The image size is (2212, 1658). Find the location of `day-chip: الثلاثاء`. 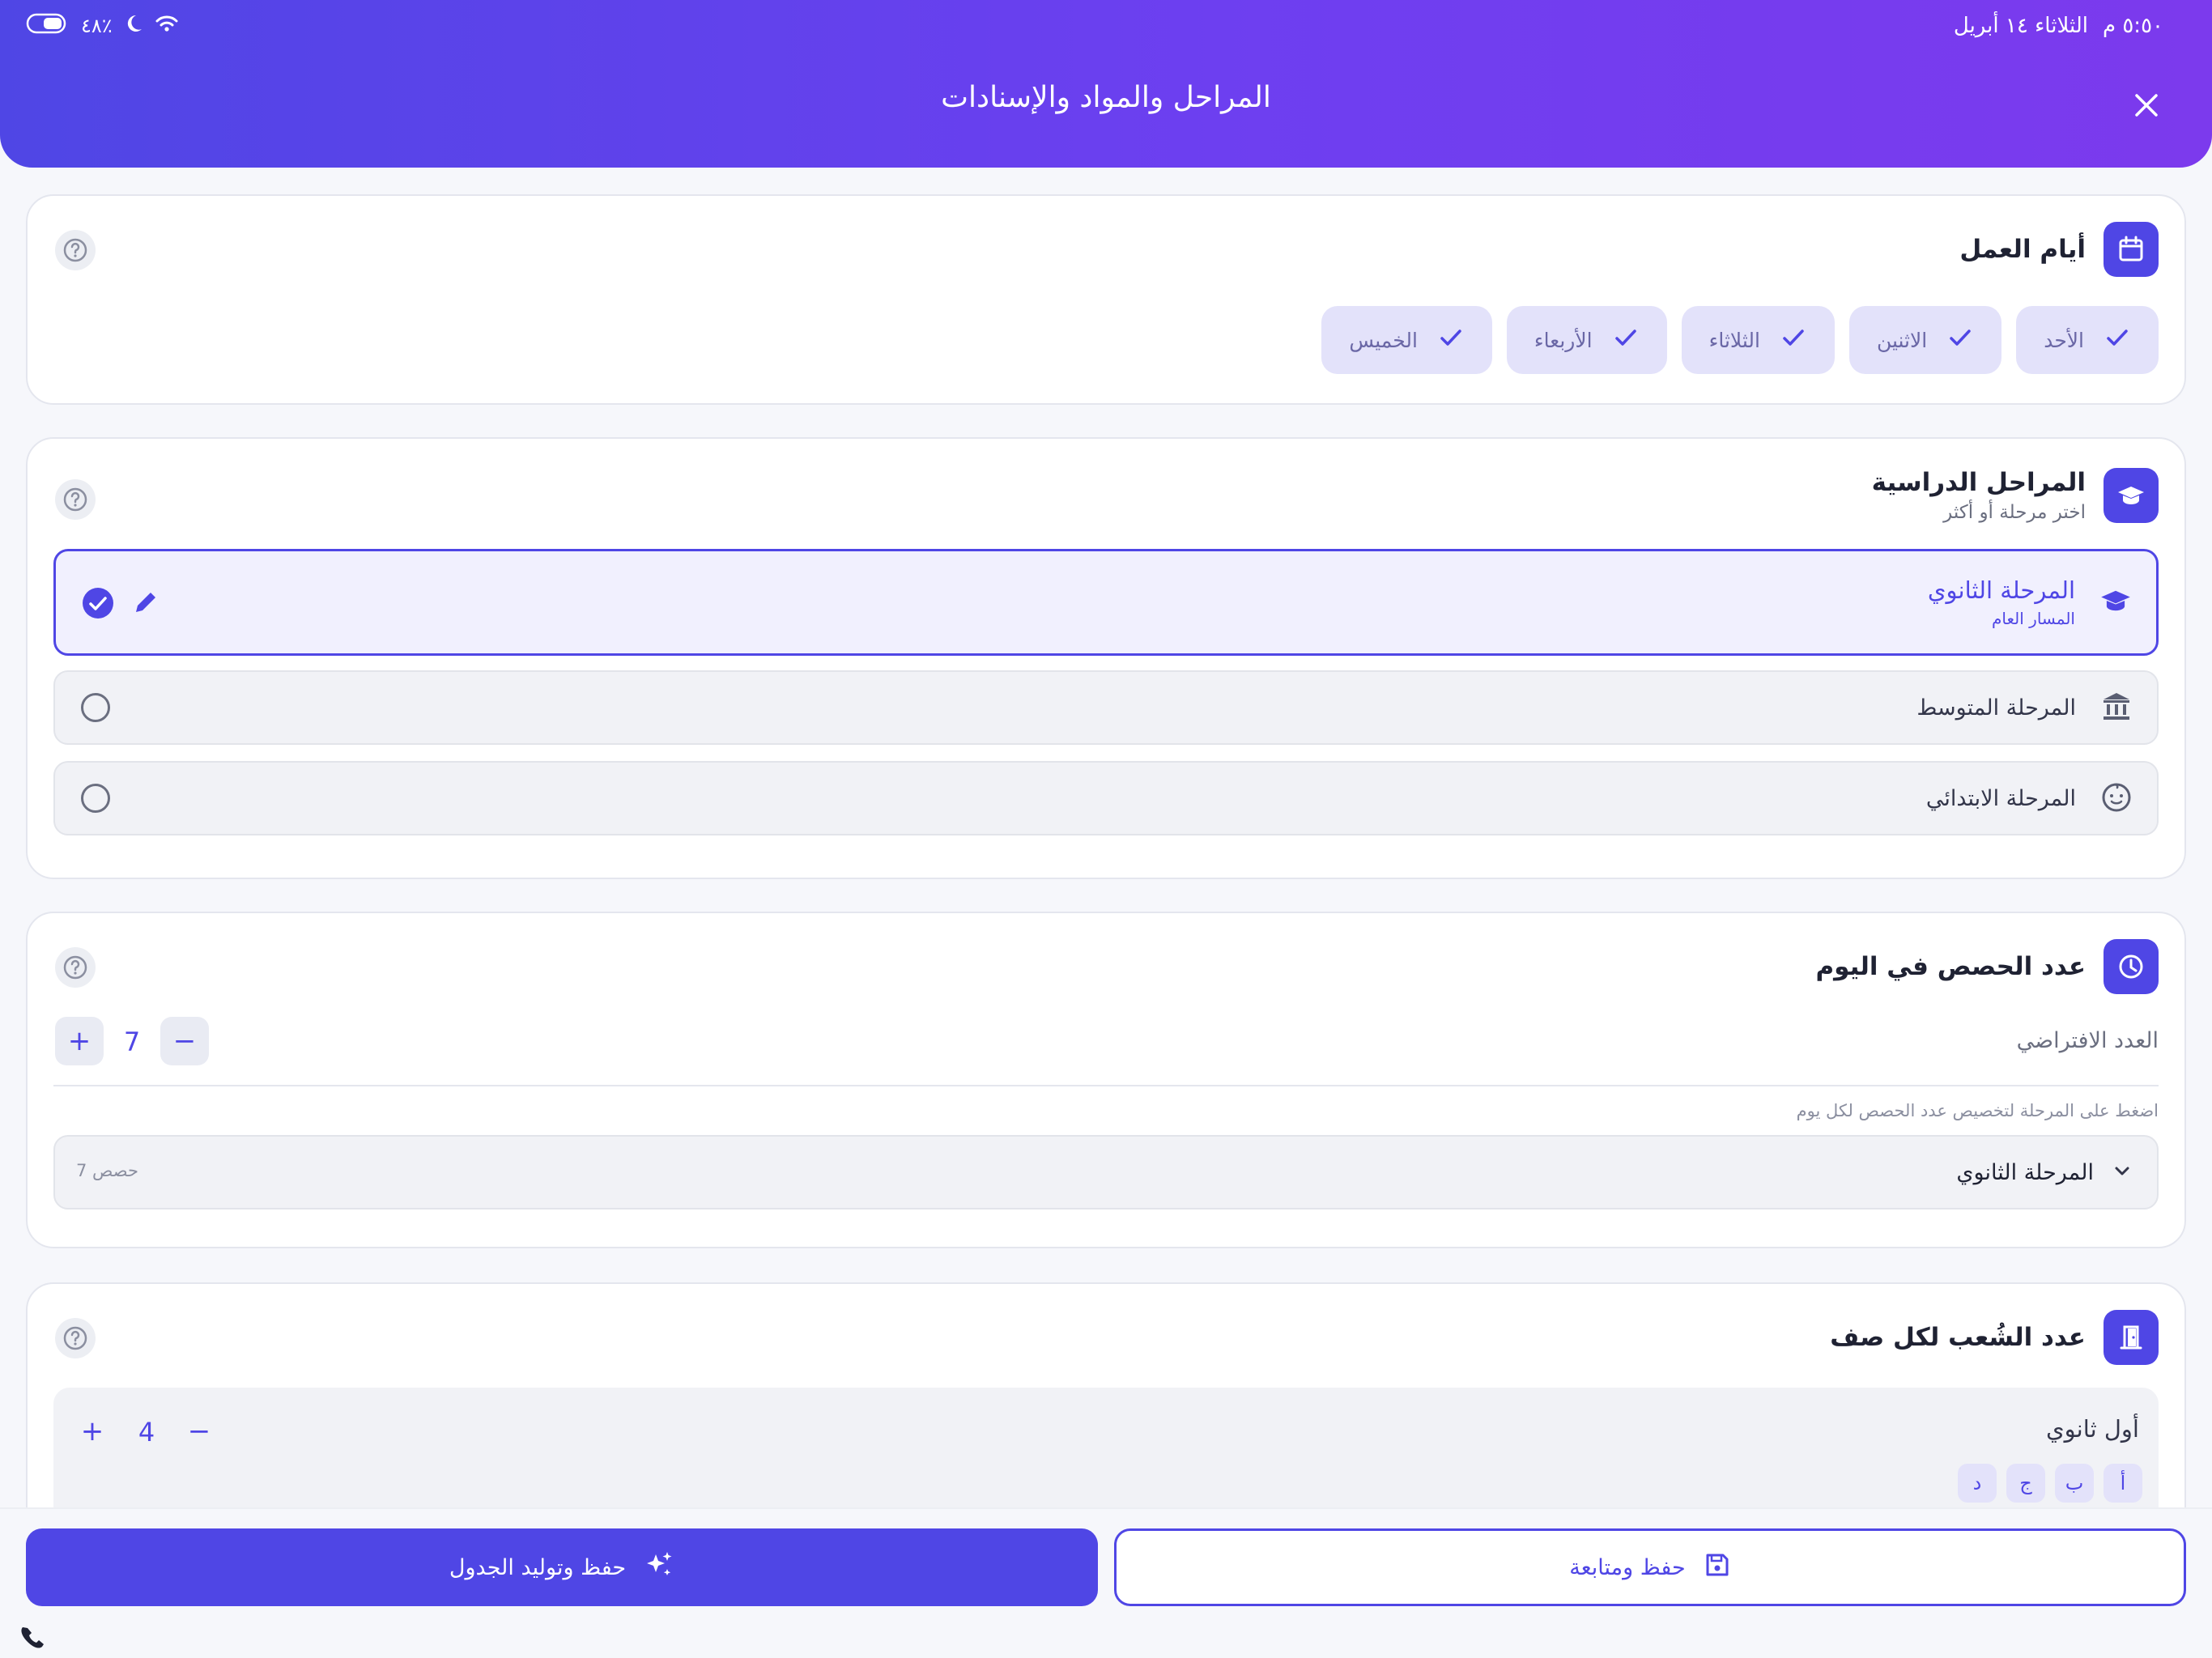

day-chip: الثلاثاء is located at coordinates (1758, 340).